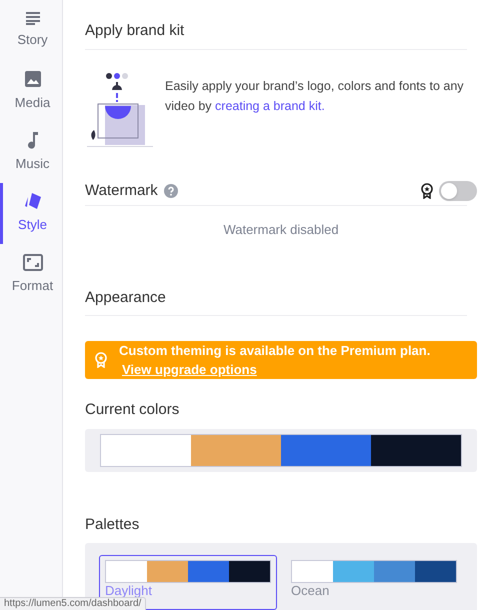  I want to click on brand-kit-description: Easily apply your brand’s logo, colors and fonts to any video by creating a brand kit., so click(315, 96).